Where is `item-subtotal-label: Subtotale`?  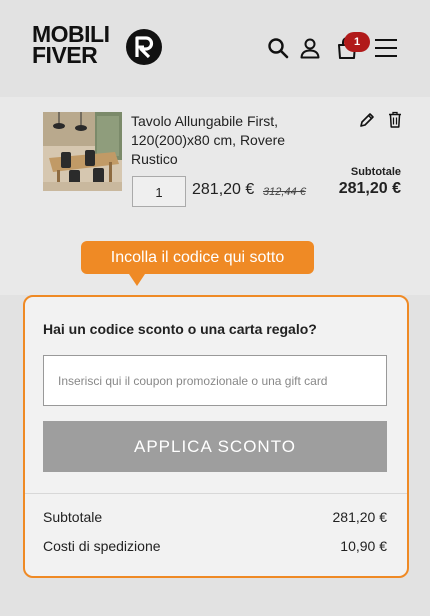
item-subtotal-label: Subtotale is located at coordinates (375, 172).